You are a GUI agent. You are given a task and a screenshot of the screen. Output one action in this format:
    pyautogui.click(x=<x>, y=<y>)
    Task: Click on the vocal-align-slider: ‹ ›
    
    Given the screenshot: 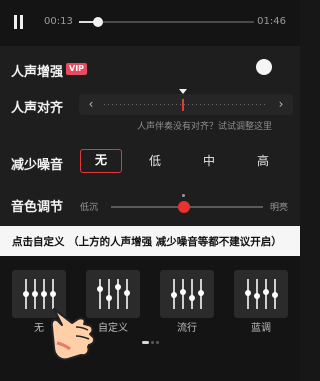 What is the action you would take?
    pyautogui.click(x=186, y=102)
    